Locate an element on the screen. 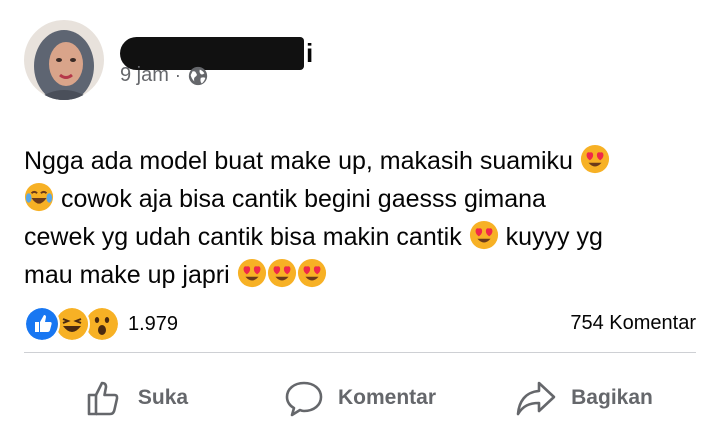  reaction-count: 1.979 is located at coordinates (153, 324).